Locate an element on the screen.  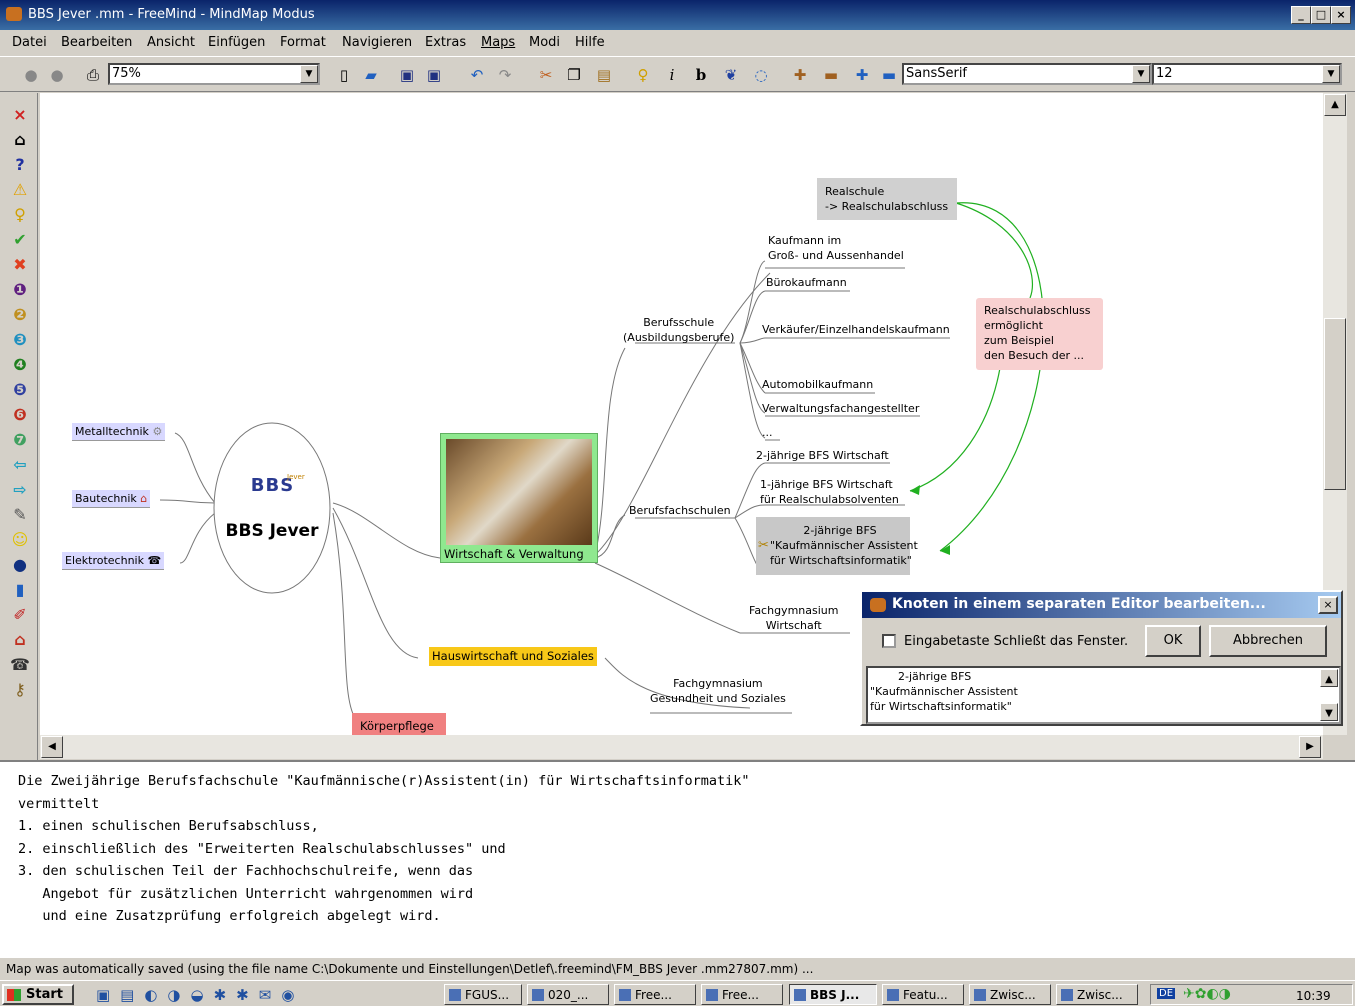
menu-einfuegen: Einfügen is located at coordinates (236, 42).